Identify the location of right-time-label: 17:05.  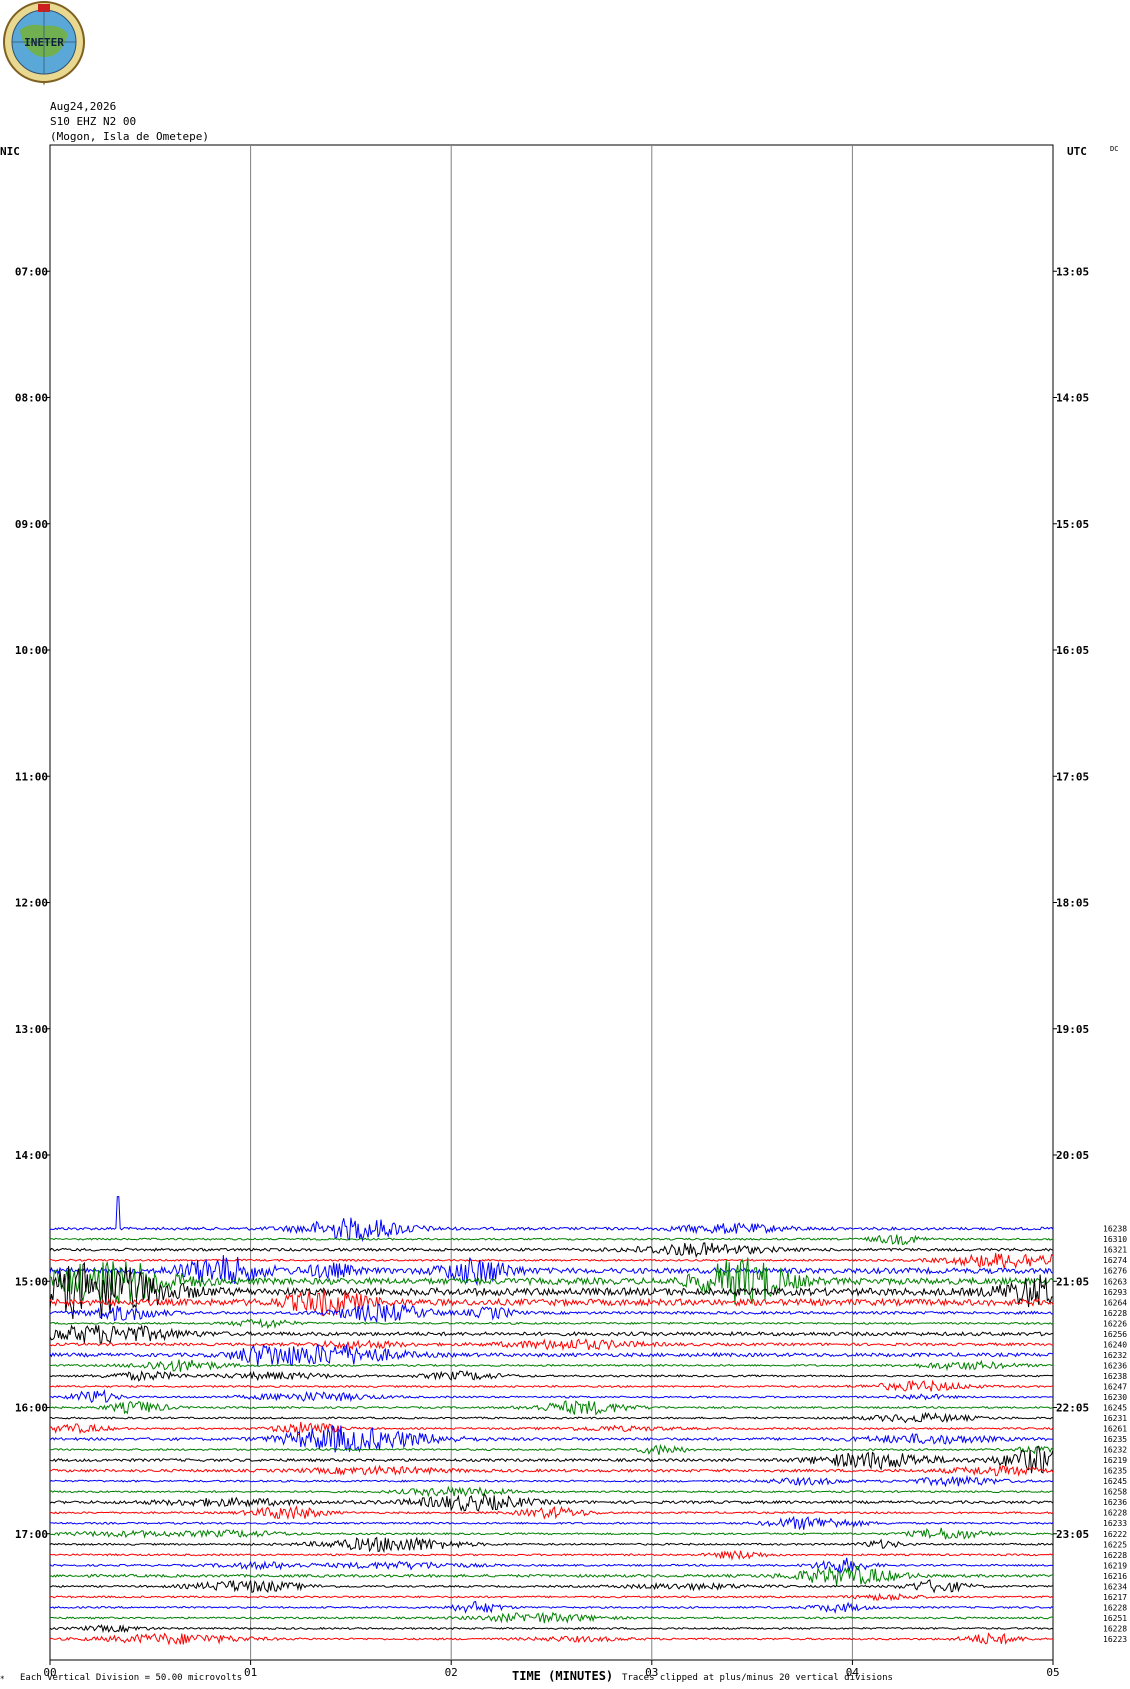
(1072, 776).